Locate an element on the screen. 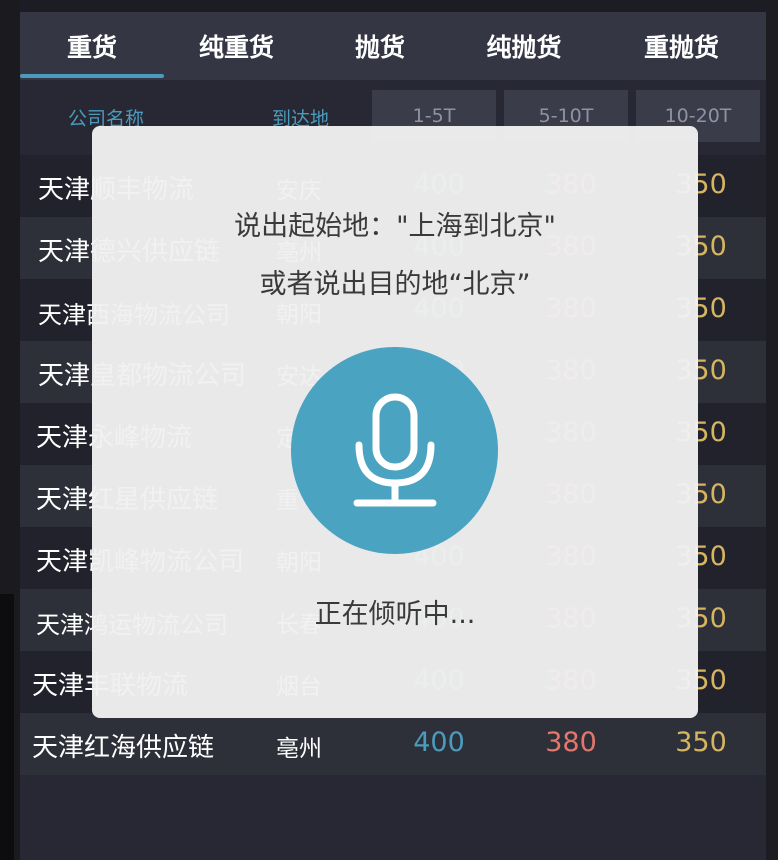 This screenshot has height=860, width=778. tab-pure-light-cargo: 纯抛货 is located at coordinates (524, 46).